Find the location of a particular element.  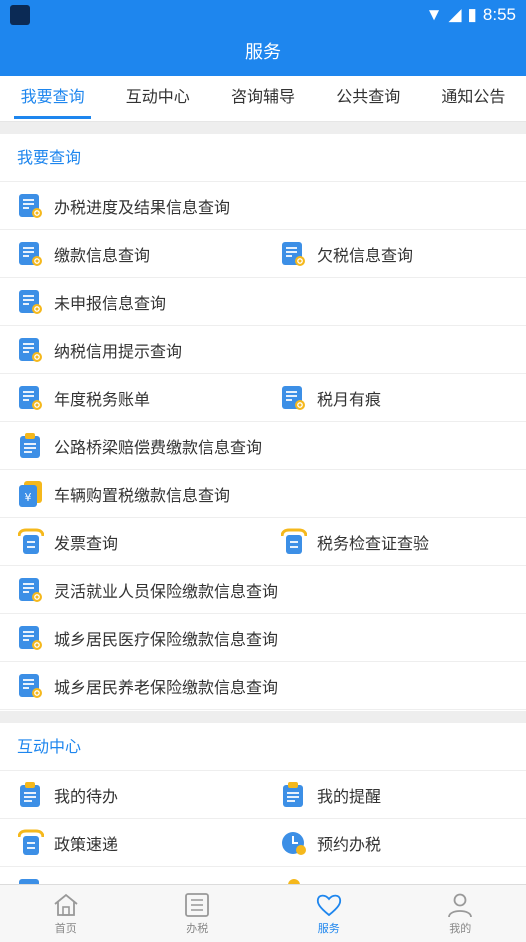

service-item-label: 年度税务账单 is located at coordinates (102, 399).